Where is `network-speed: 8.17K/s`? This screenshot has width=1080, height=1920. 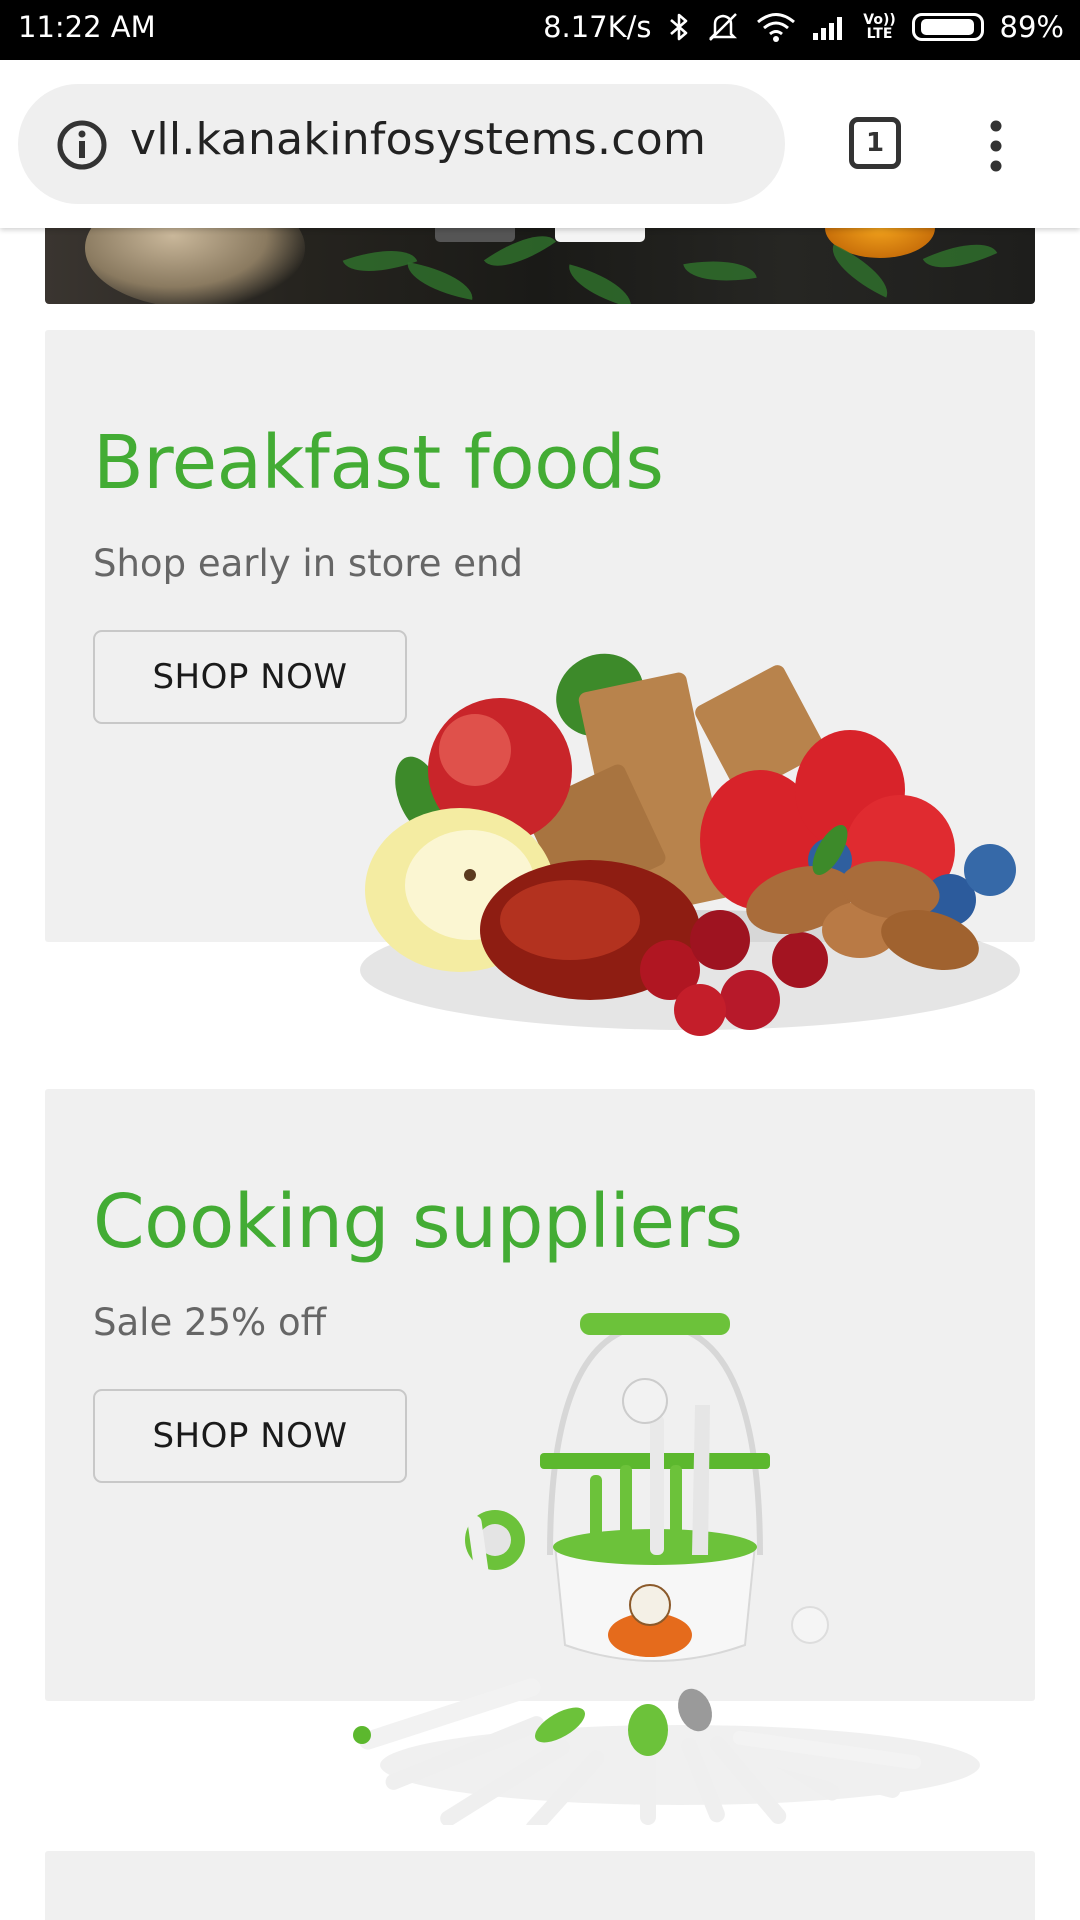 network-speed: 8.17K/s is located at coordinates (597, 27).